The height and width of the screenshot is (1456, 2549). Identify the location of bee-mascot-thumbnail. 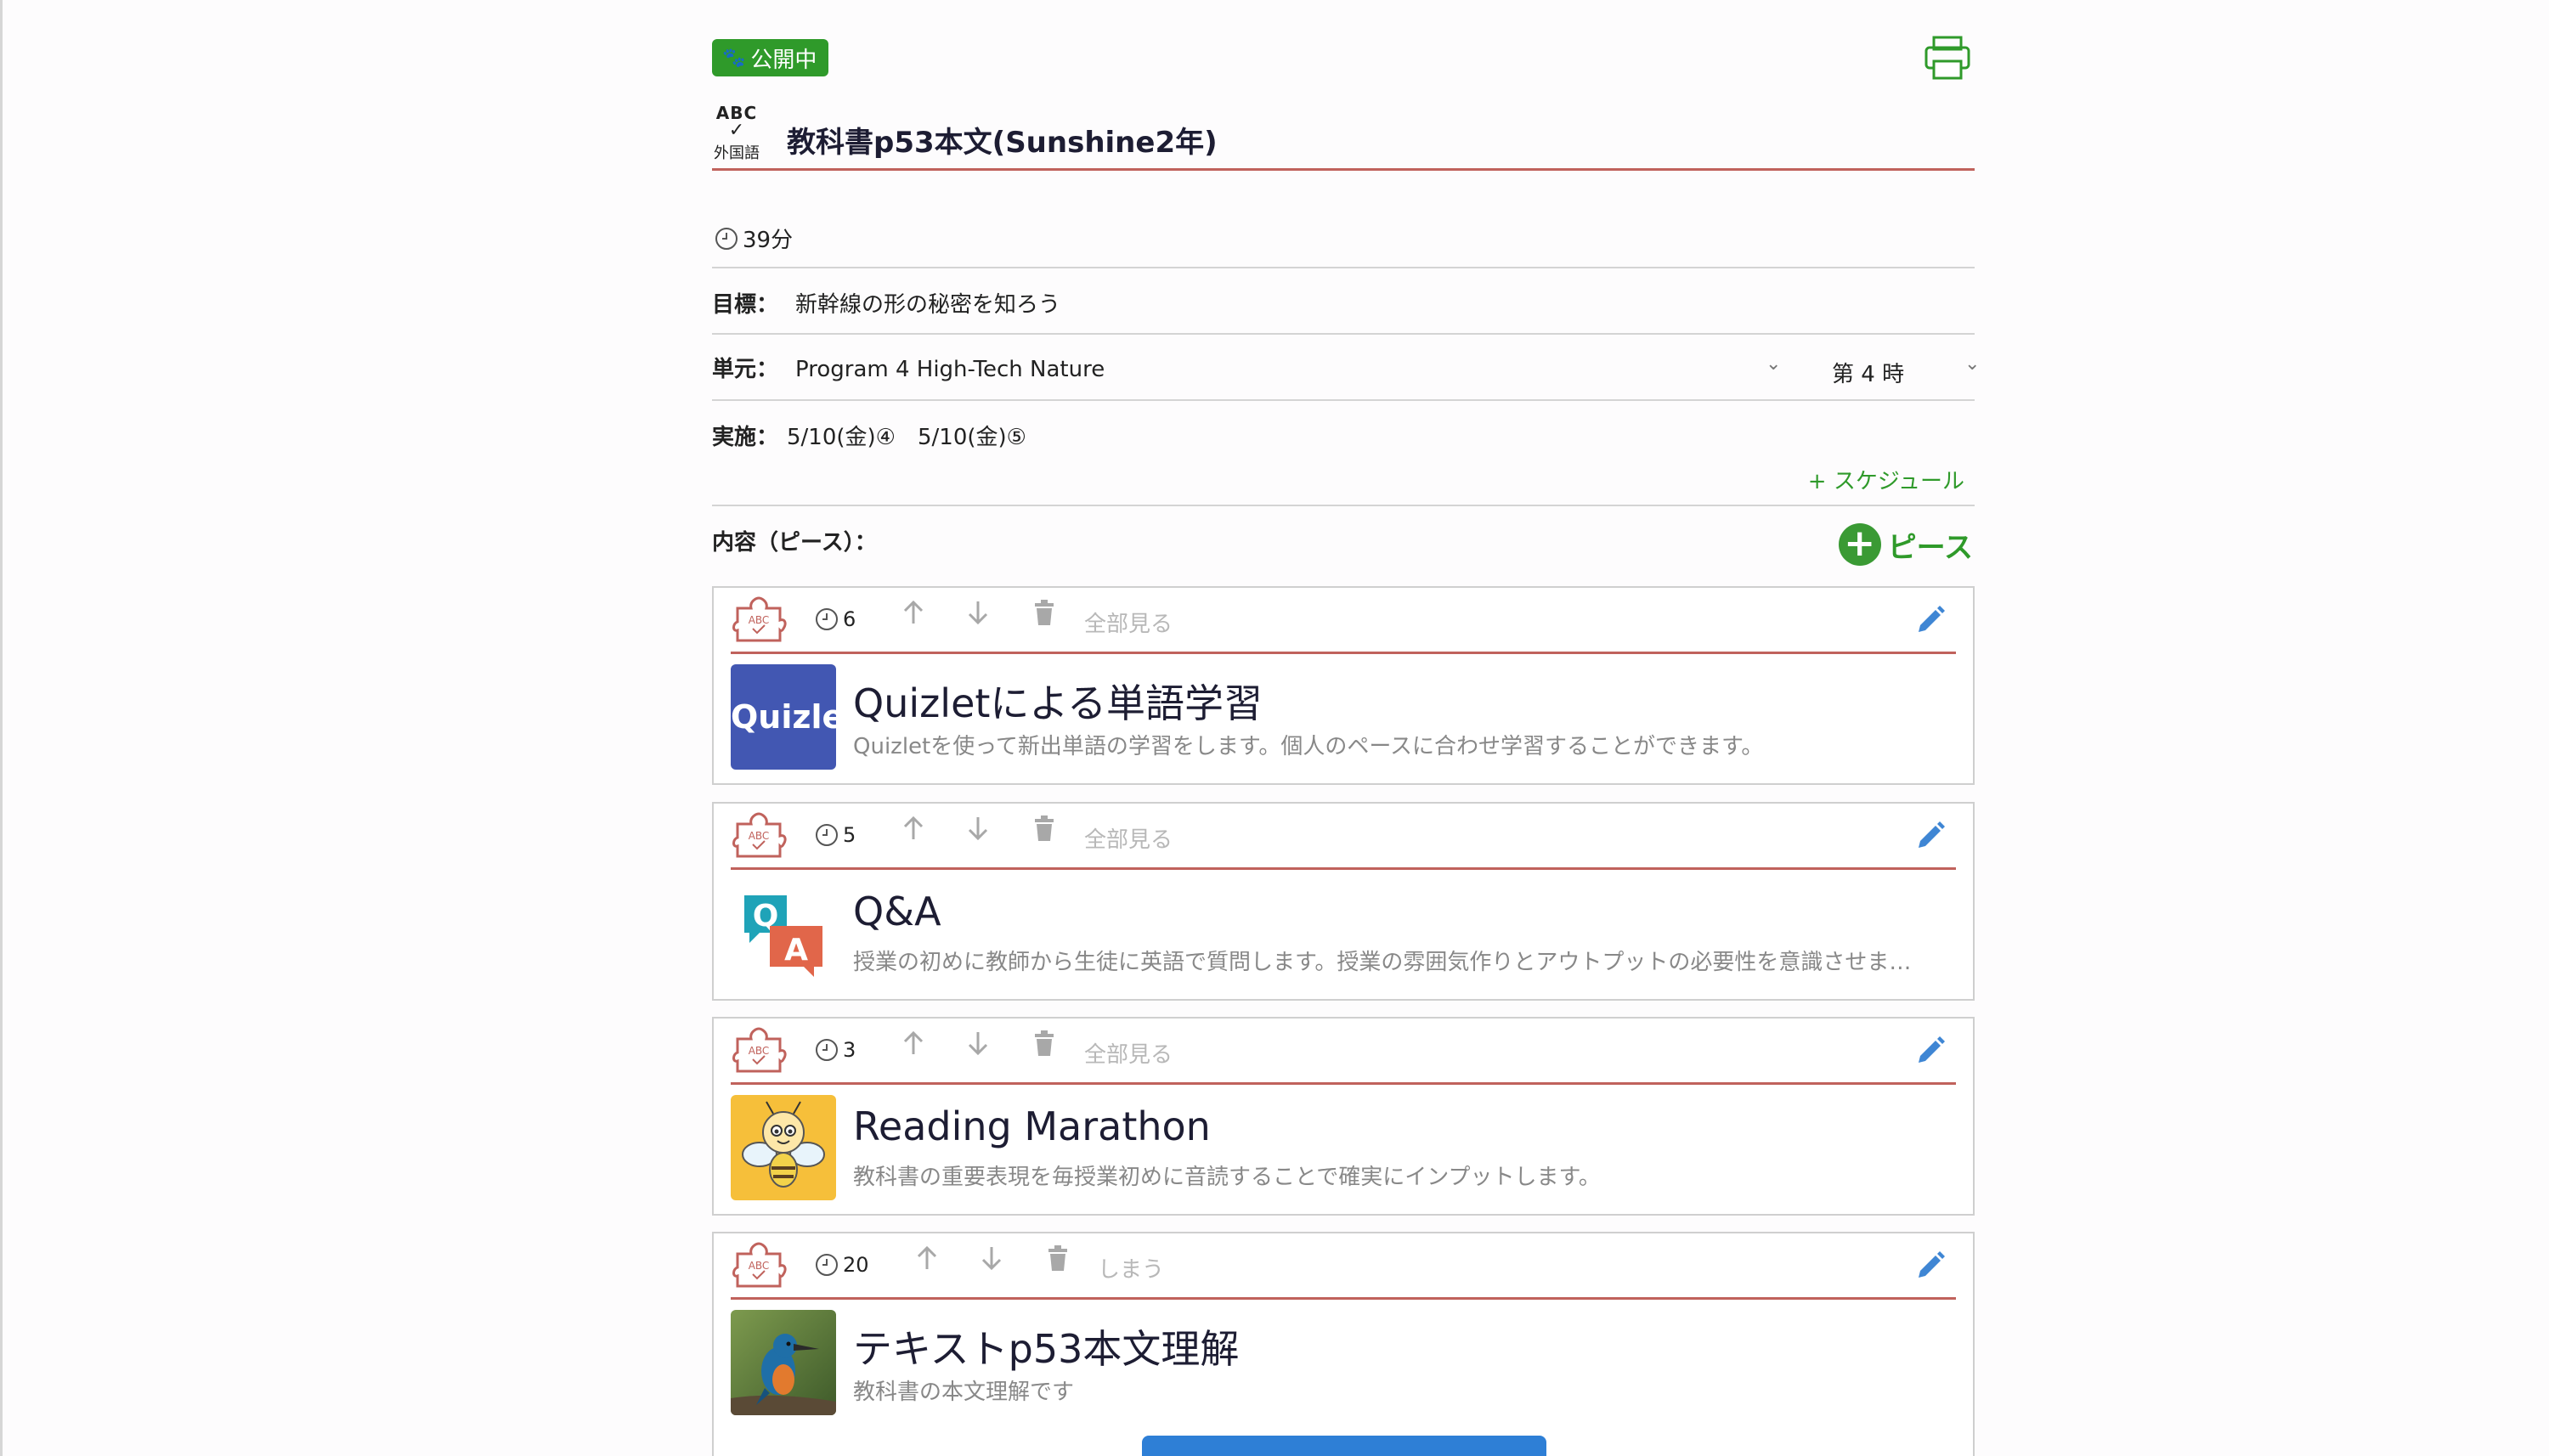
(783, 1148).